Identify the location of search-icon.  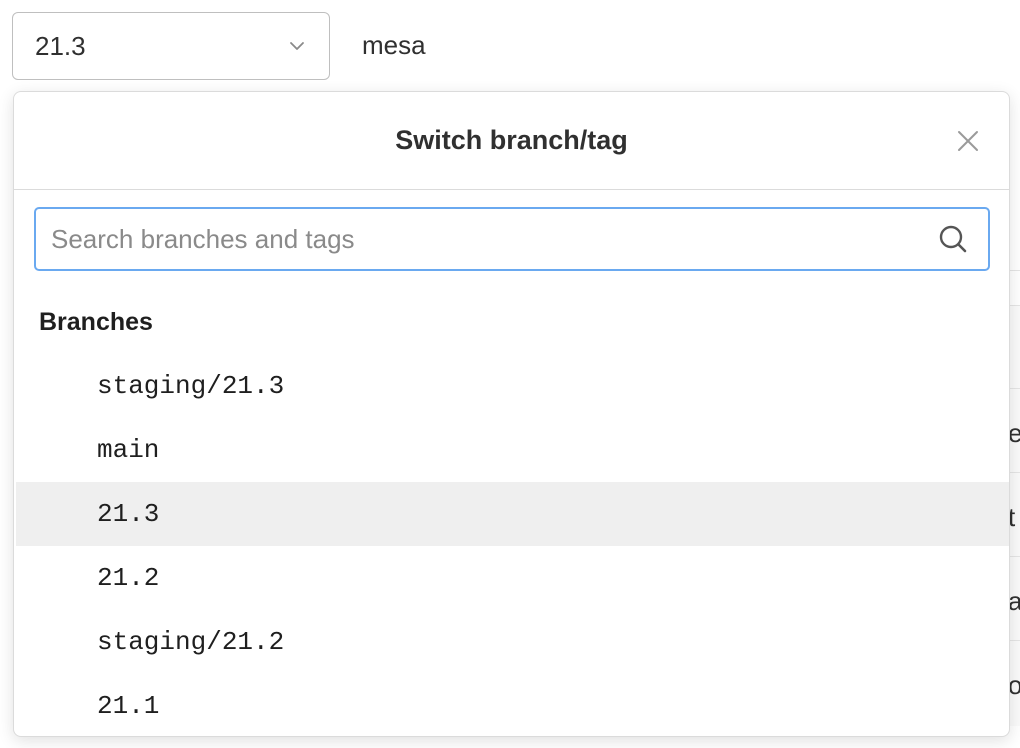
(953, 239).